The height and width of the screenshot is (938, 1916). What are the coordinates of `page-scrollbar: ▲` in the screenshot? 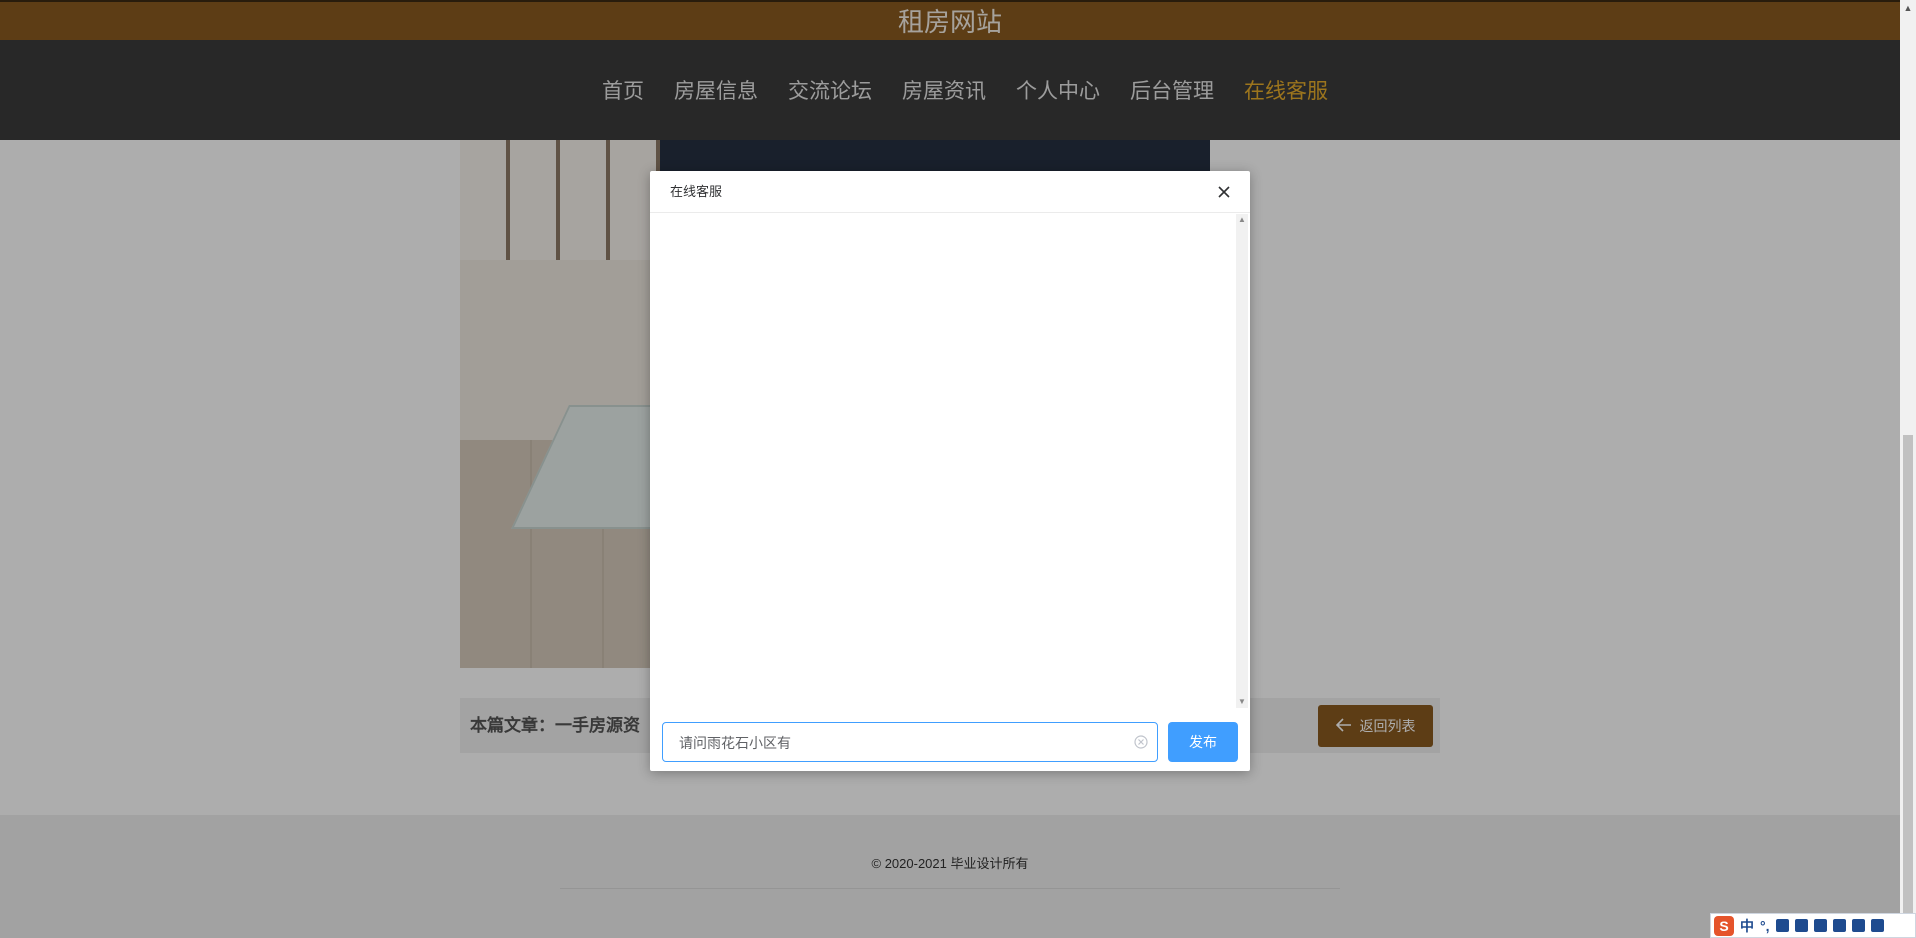 It's located at (1908, 469).